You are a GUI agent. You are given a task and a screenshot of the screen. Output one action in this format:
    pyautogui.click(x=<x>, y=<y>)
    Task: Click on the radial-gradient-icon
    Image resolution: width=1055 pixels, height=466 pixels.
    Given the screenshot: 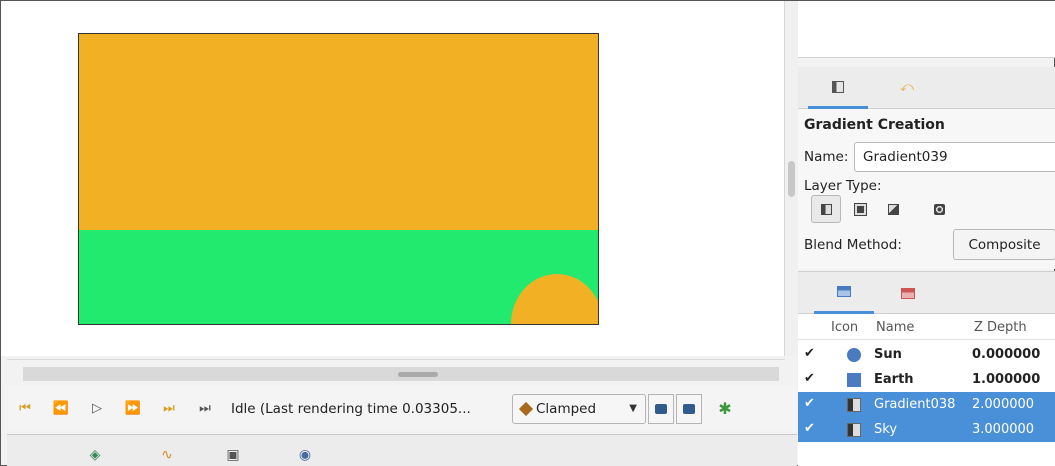 What is the action you would take?
    pyautogui.click(x=860, y=209)
    